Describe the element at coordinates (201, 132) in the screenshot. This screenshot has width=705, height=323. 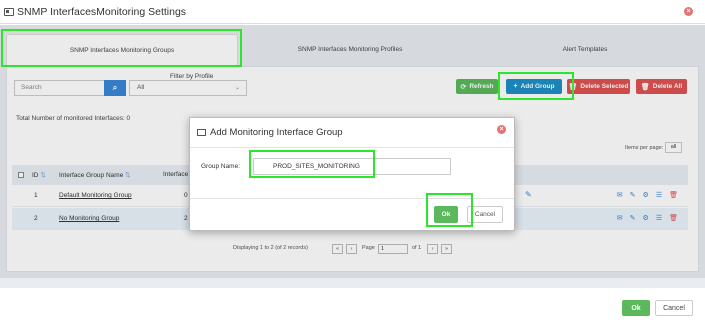
I see `dialog-window-icon` at that location.